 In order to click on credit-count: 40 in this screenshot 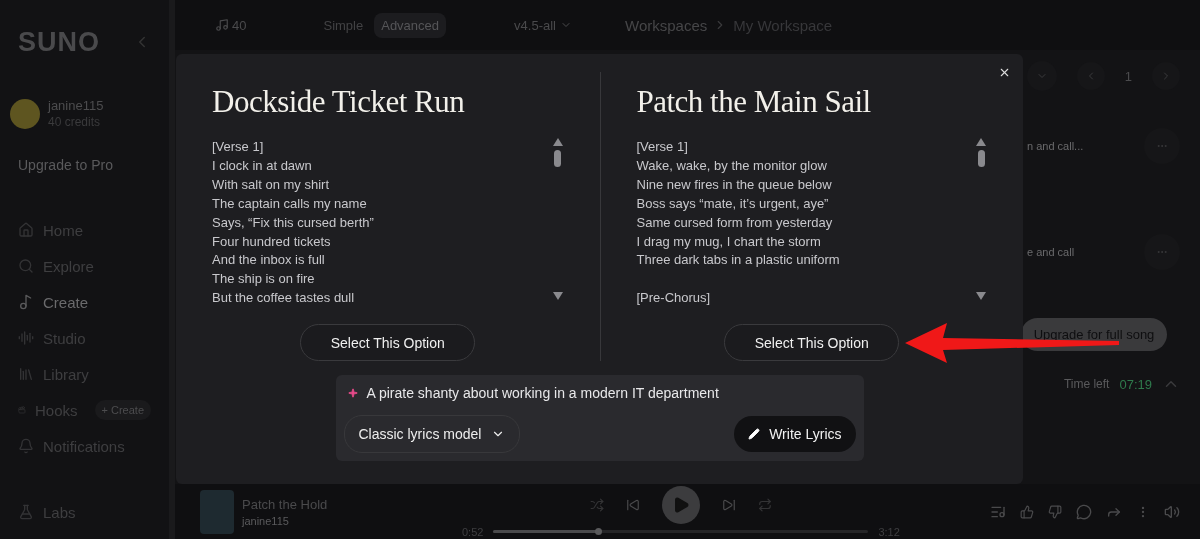, I will do `click(239, 25)`.